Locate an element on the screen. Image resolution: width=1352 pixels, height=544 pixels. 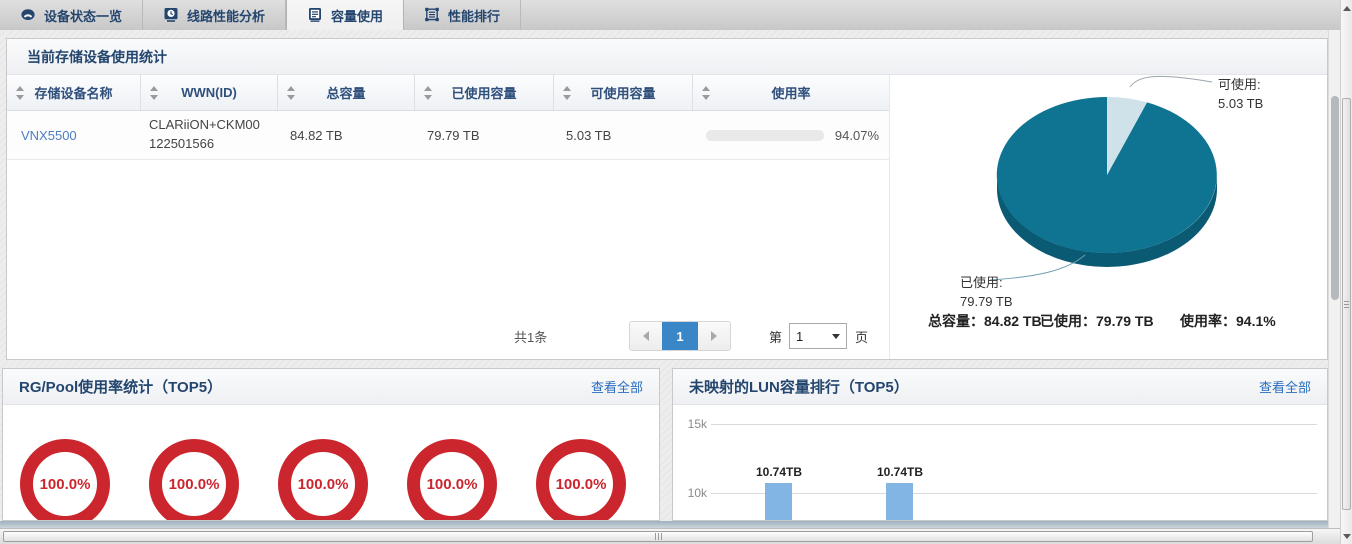
page-select: 1 is located at coordinates (818, 336).